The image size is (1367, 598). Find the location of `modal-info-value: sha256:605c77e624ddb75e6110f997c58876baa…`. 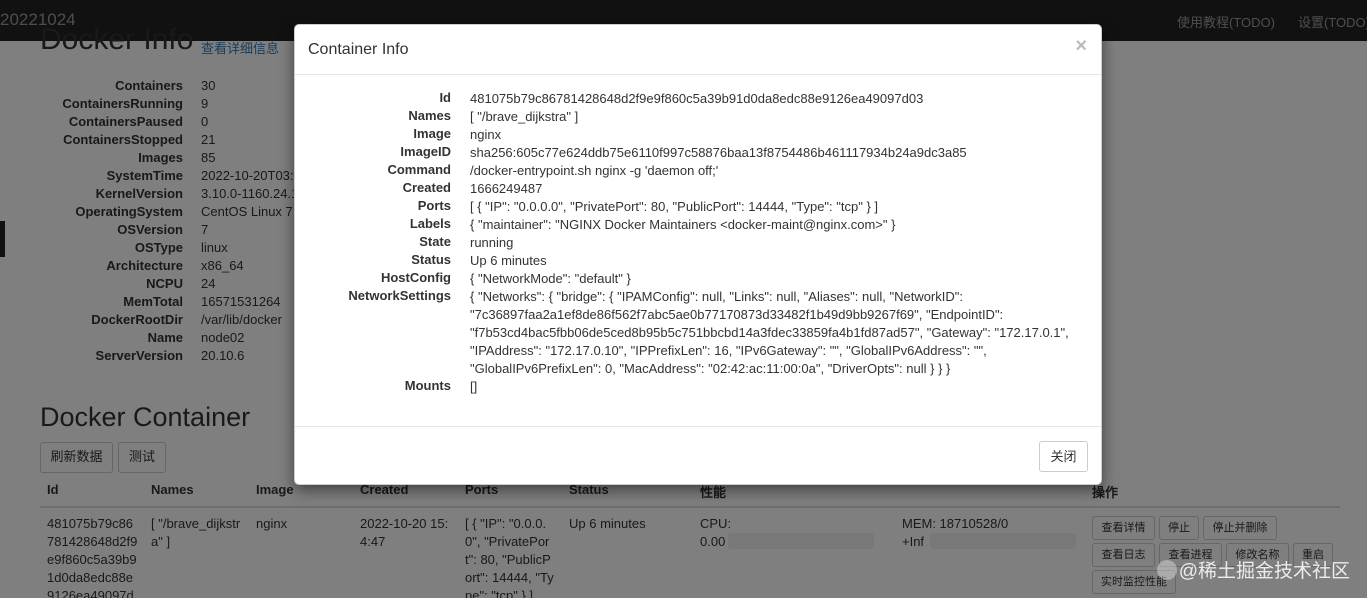

modal-info-value: sha256:605c77e624ddb75e6110f997c58876baa… is located at coordinates (718, 152).